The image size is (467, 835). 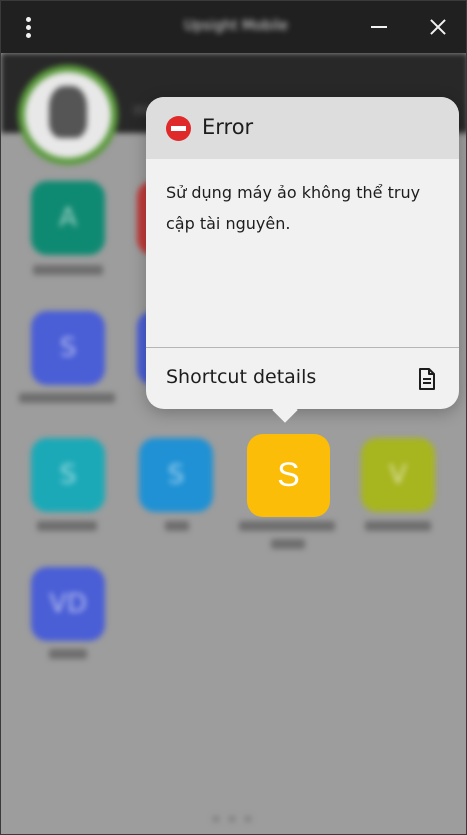 What do you see at coordinates (68, 115) in the screenshot?
I see `avatar` at bounding box center [68, 115].